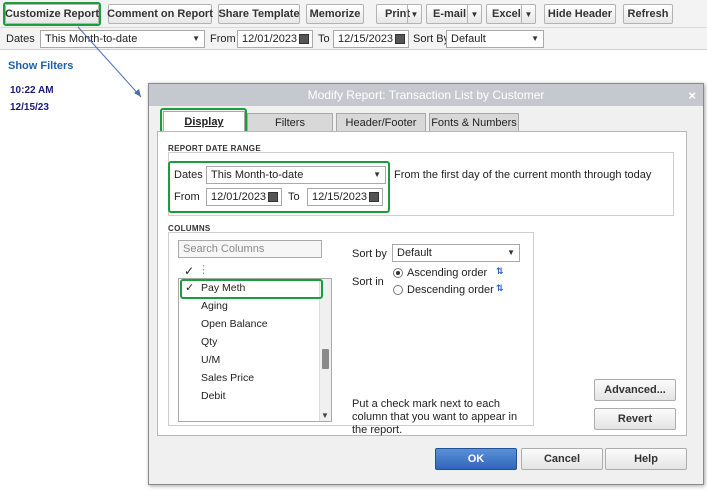 This screenshot has height=491, width=707. I want to click on ascending-label: Ascending order, so click(447, 273).